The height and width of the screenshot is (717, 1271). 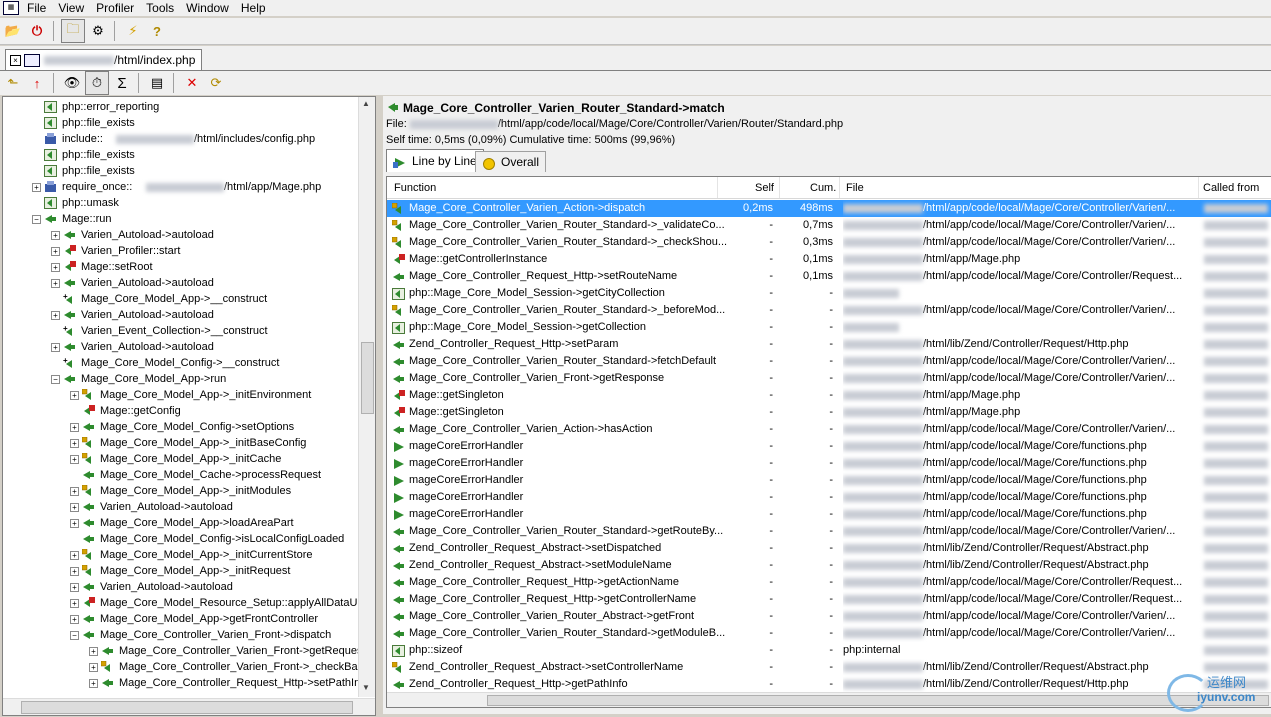 What do you see at coordinates (181, 571) in the screenshot?
I see `tree-node: + Mage_Core_Model_App->_initRequest` at bounding box center [181, 571].